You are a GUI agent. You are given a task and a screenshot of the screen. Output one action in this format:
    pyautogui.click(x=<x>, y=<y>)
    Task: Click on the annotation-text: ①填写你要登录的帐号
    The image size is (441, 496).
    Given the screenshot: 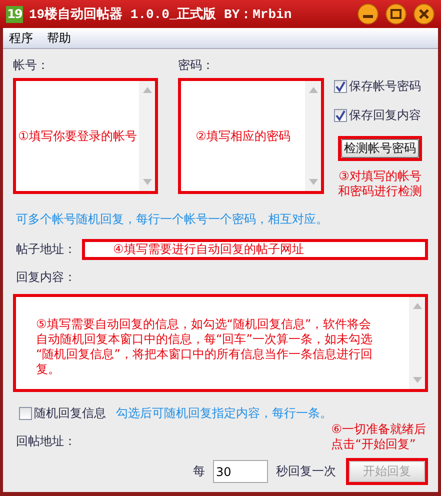 What is the action you would take?
    pyautogui.click(x=77, y=136)
    